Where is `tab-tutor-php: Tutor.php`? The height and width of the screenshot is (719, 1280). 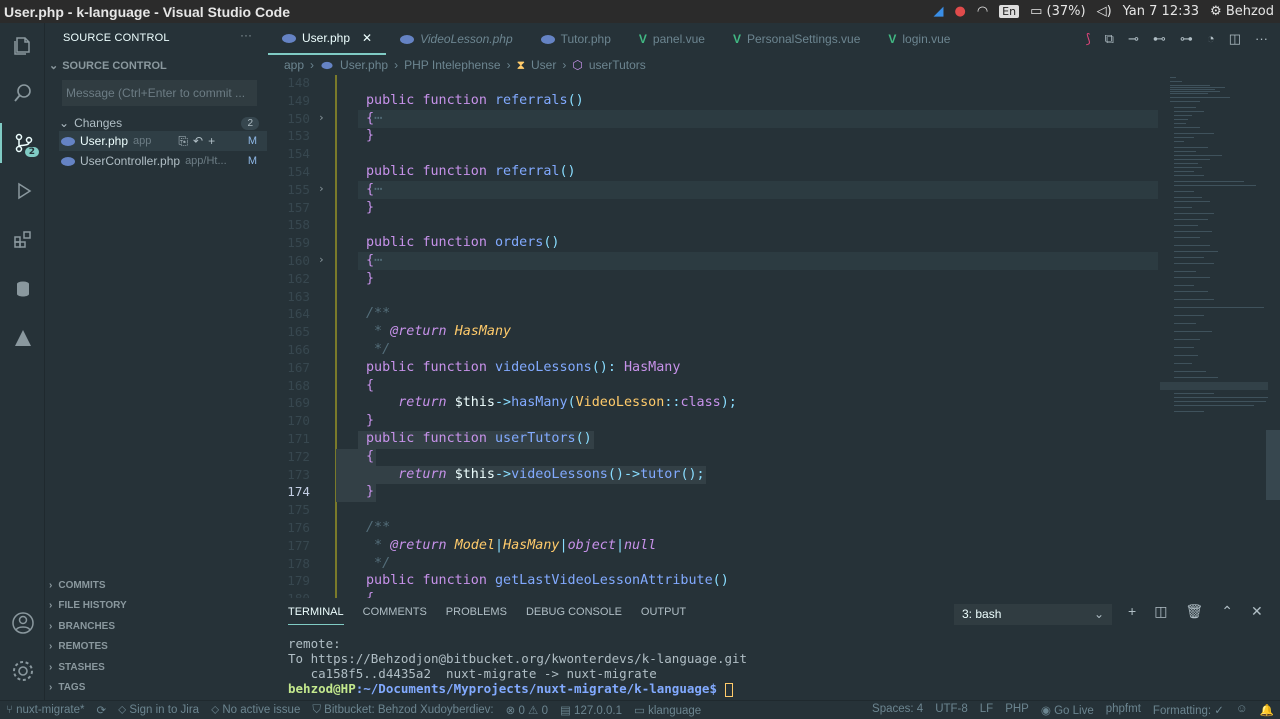 tab-tutor-php: Tutor.php is located at coordinates (576, 39).